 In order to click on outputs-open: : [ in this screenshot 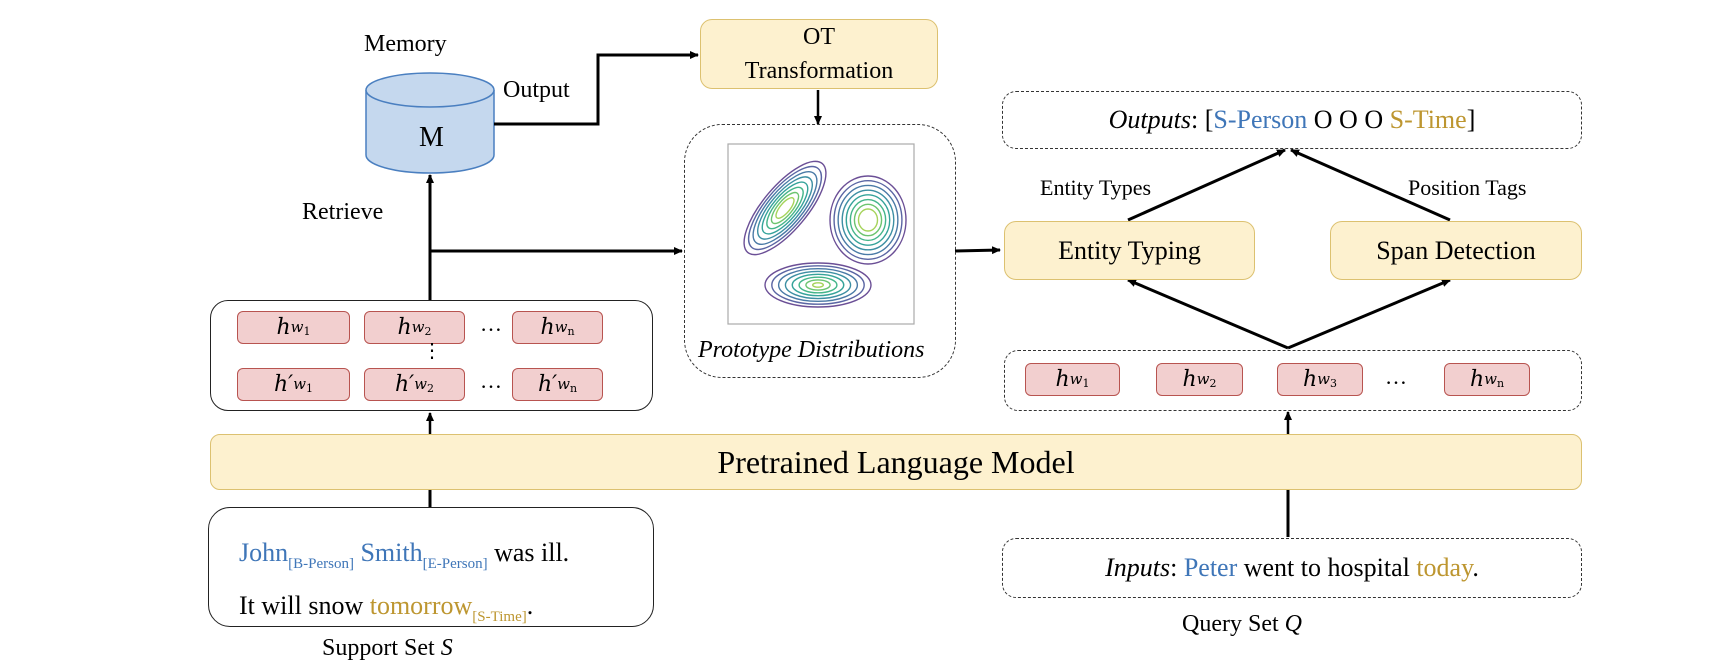, I will do `click(1202, 119)`.